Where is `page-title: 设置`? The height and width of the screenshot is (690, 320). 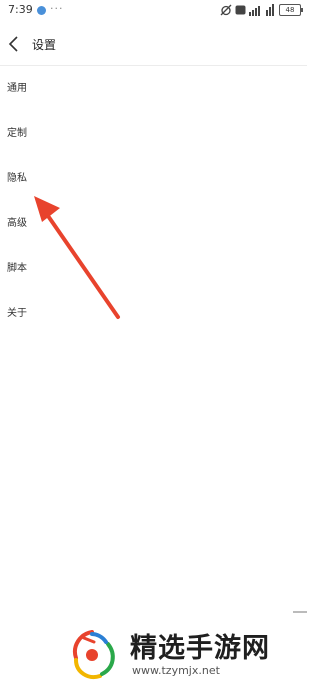 page-title: 设置 is located at coordinates (44, 45).